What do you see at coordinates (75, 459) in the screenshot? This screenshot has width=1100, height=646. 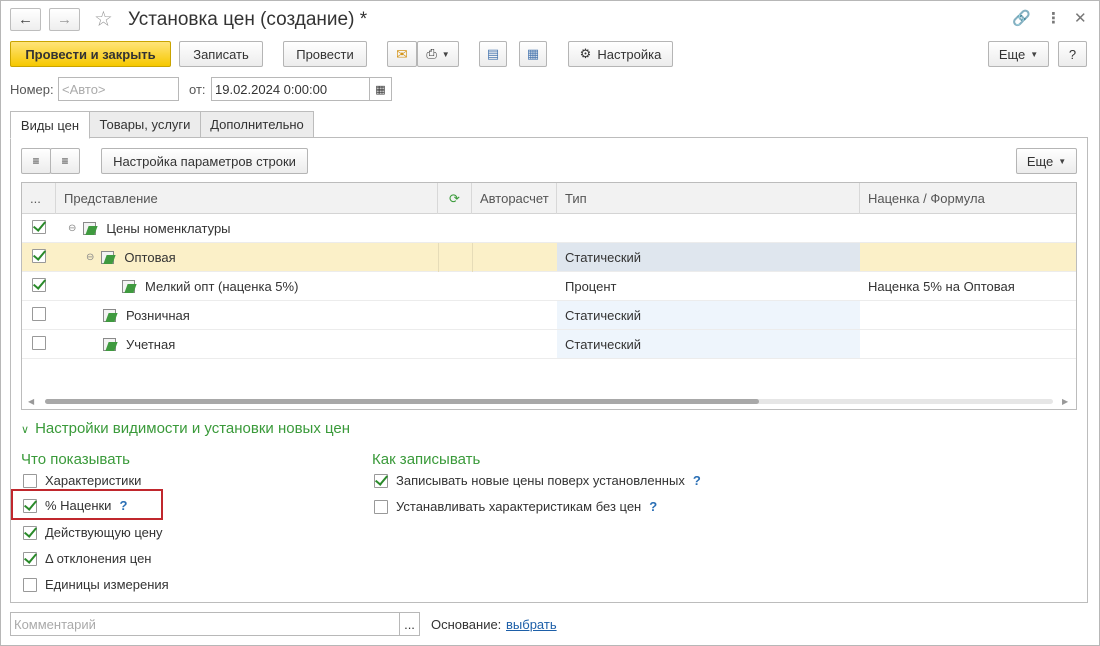 I see `show-group-title: Что показывать` at bounding box center [75, 459].